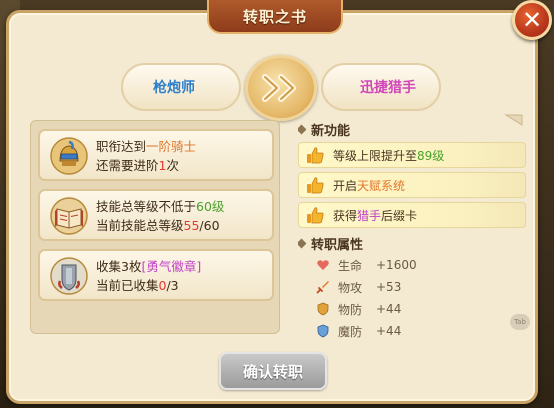 The width and height of the screenshot is (554, 408). What do you see at coordinates (156, 275) in the screenshot?
I see `requirement-item: 收集3枚[勇气徽章] 当前已收集0/3` at bounding box center [156, 275].